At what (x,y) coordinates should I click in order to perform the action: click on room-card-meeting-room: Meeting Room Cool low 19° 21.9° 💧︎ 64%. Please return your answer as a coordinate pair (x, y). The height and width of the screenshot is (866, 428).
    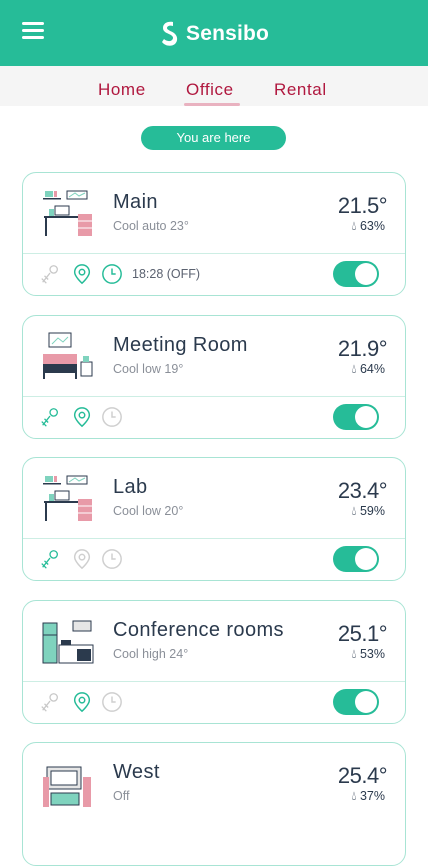
    Looking at the image, I should click on (214, 377).